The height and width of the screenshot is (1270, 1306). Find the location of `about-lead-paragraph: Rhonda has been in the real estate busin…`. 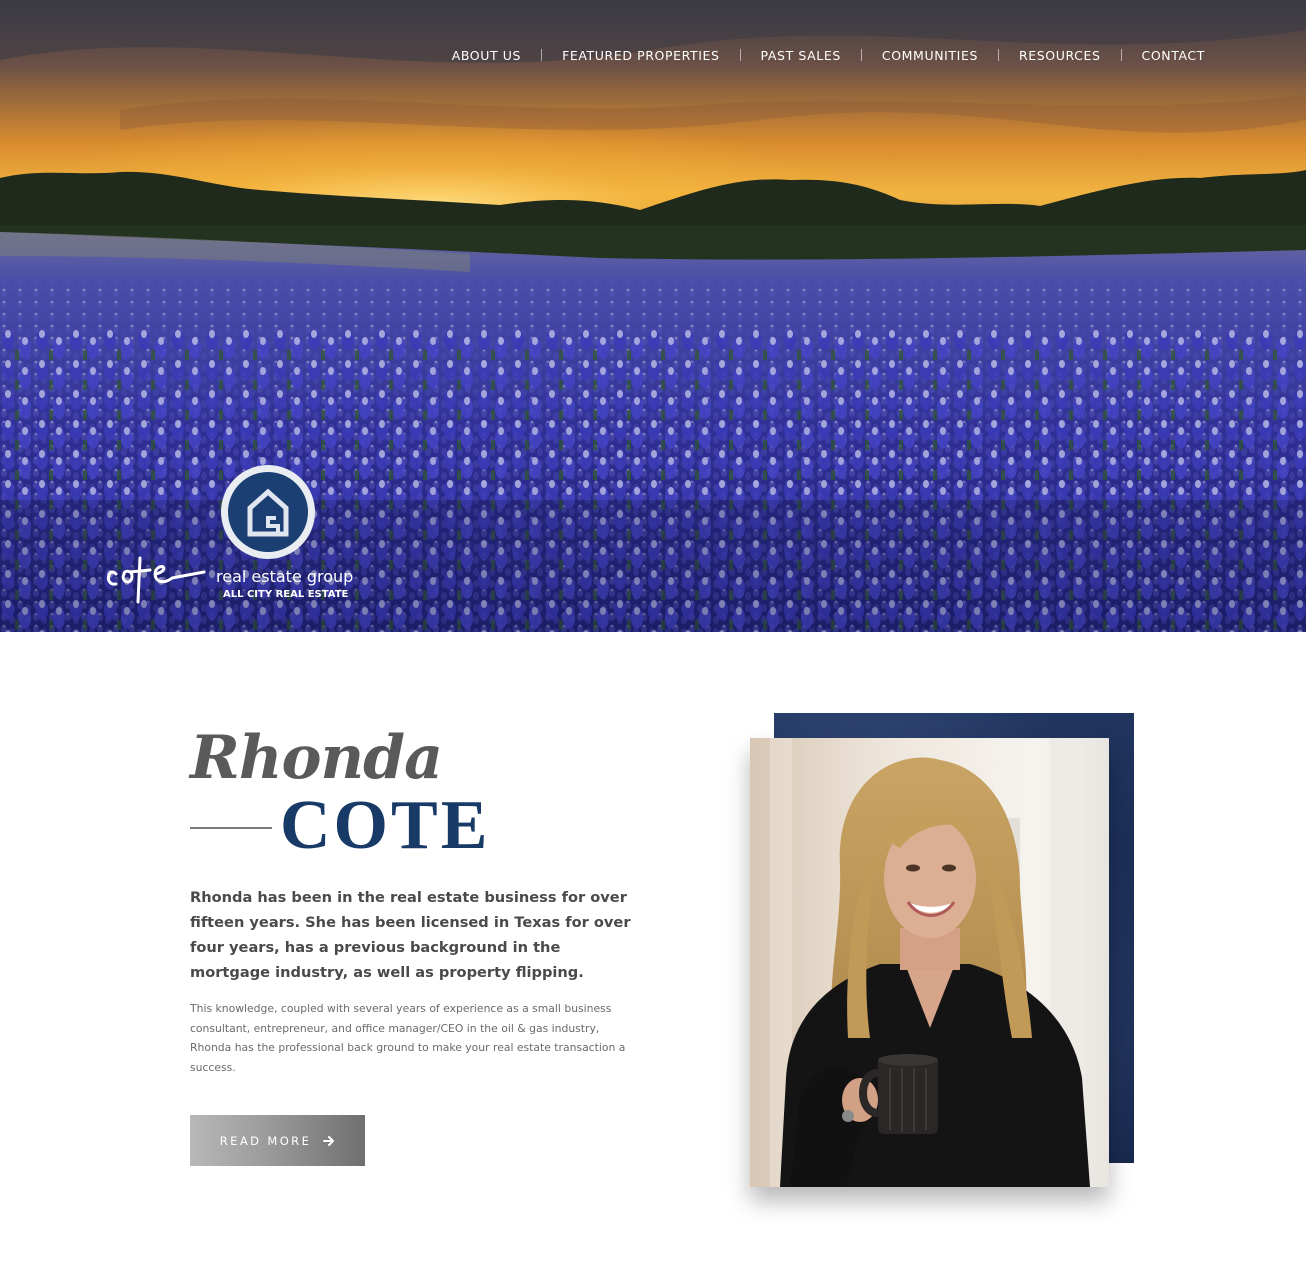

about-lead-paragraph: Rhonda has been in the real estate busin… is located at coordinates (410, 935).